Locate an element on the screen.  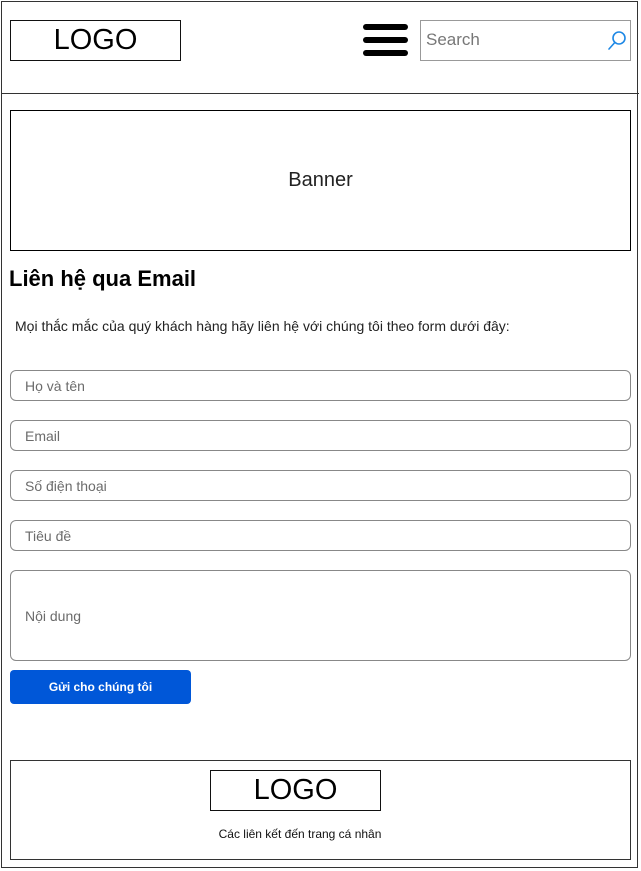
header-logo: LOGO is located at coordinates (95, 40).